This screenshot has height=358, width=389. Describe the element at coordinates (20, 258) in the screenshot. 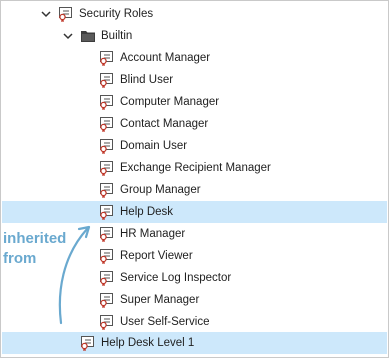

I see `annotation-line-2: from` at that location.